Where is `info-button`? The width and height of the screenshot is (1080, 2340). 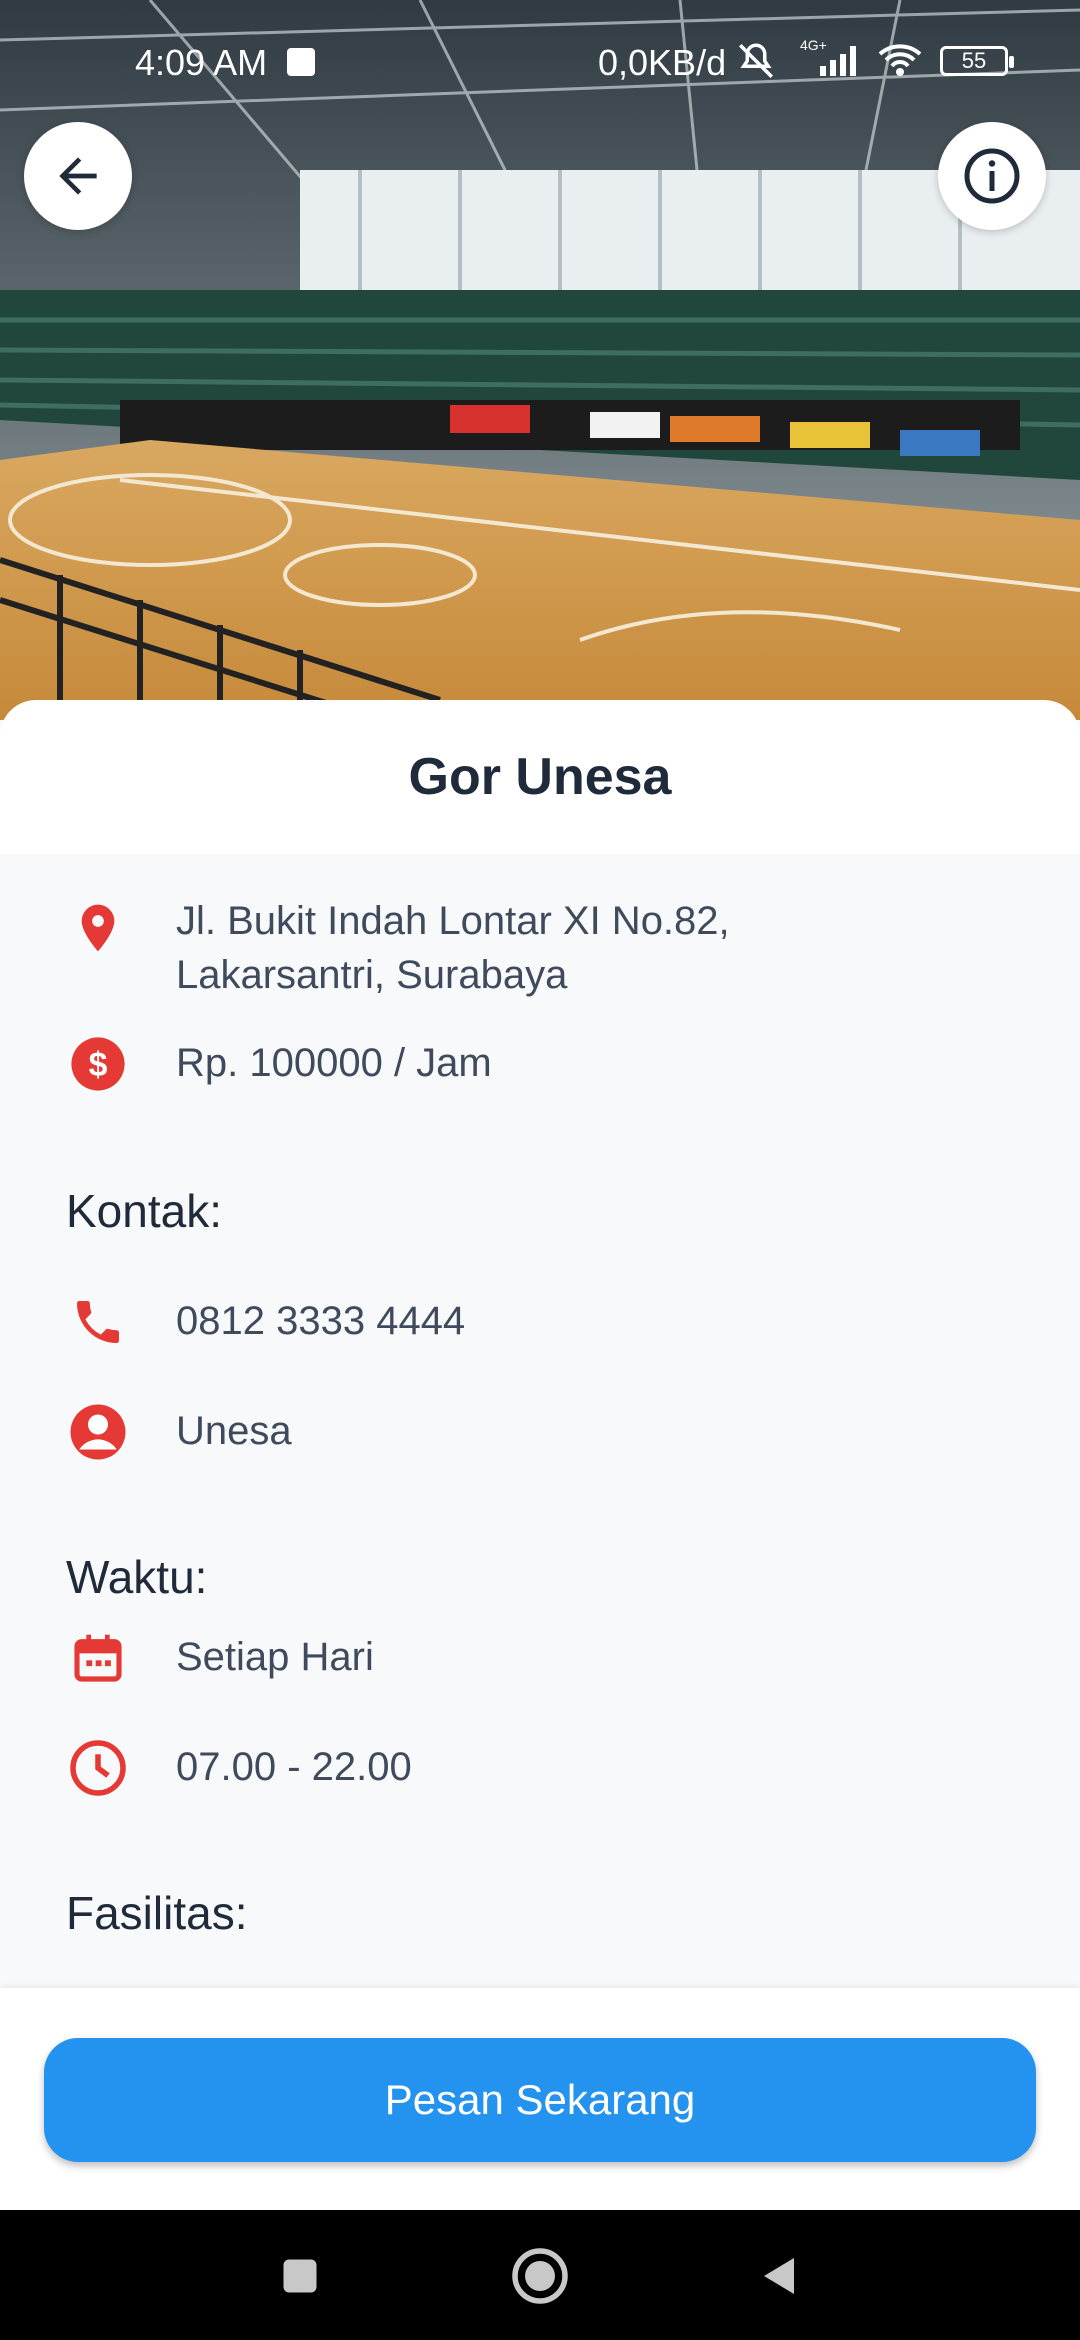 info-button is located at coordinates (992, 176).